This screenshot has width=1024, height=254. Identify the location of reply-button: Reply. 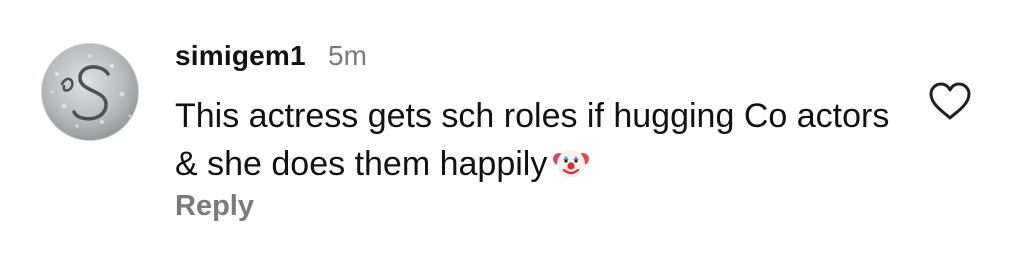
(214, 206).